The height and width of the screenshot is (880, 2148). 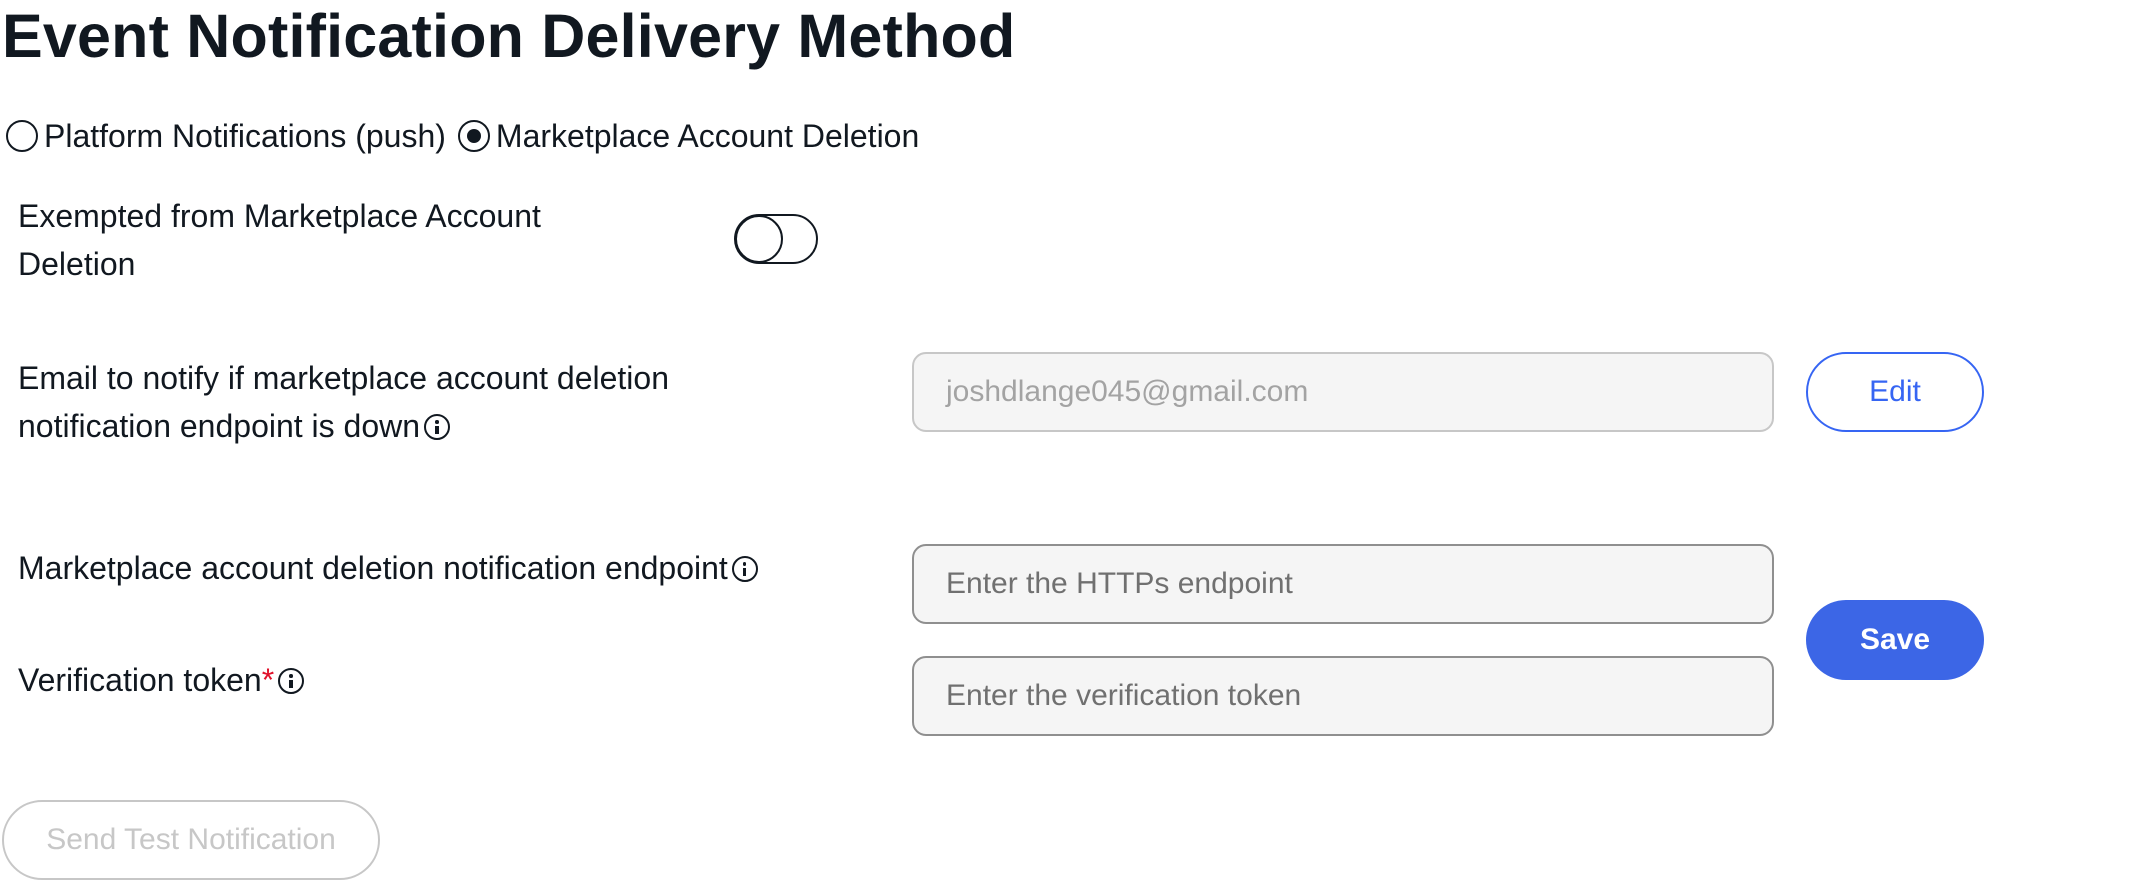 I want to click on email-label-line2: notification endpoint is down, so click(x=219, y=426).